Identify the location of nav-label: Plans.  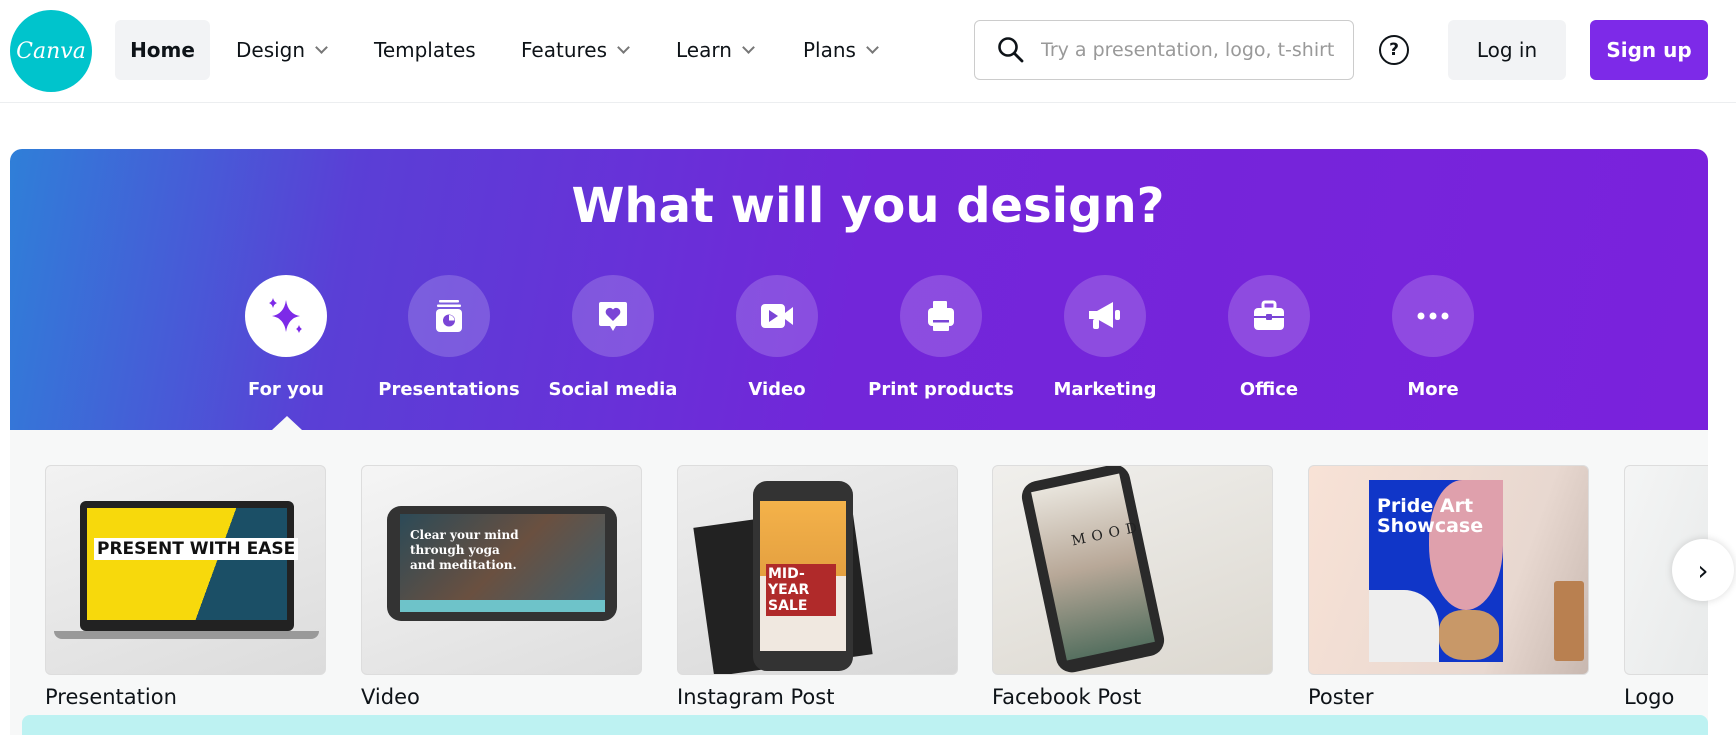
(829, 50).